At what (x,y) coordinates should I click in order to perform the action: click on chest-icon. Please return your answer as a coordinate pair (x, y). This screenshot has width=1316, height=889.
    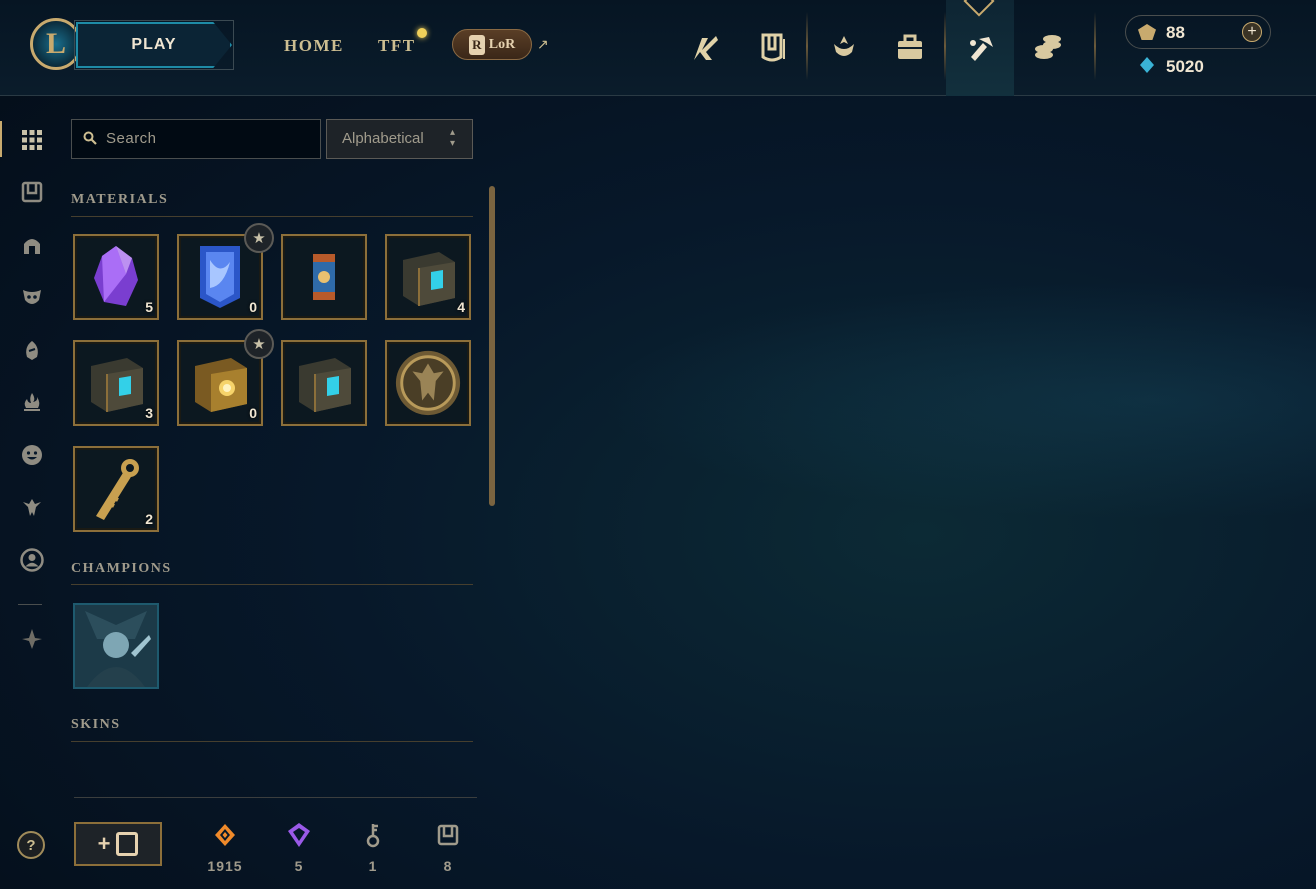
    Looking at the image, I should click on (127, 844).